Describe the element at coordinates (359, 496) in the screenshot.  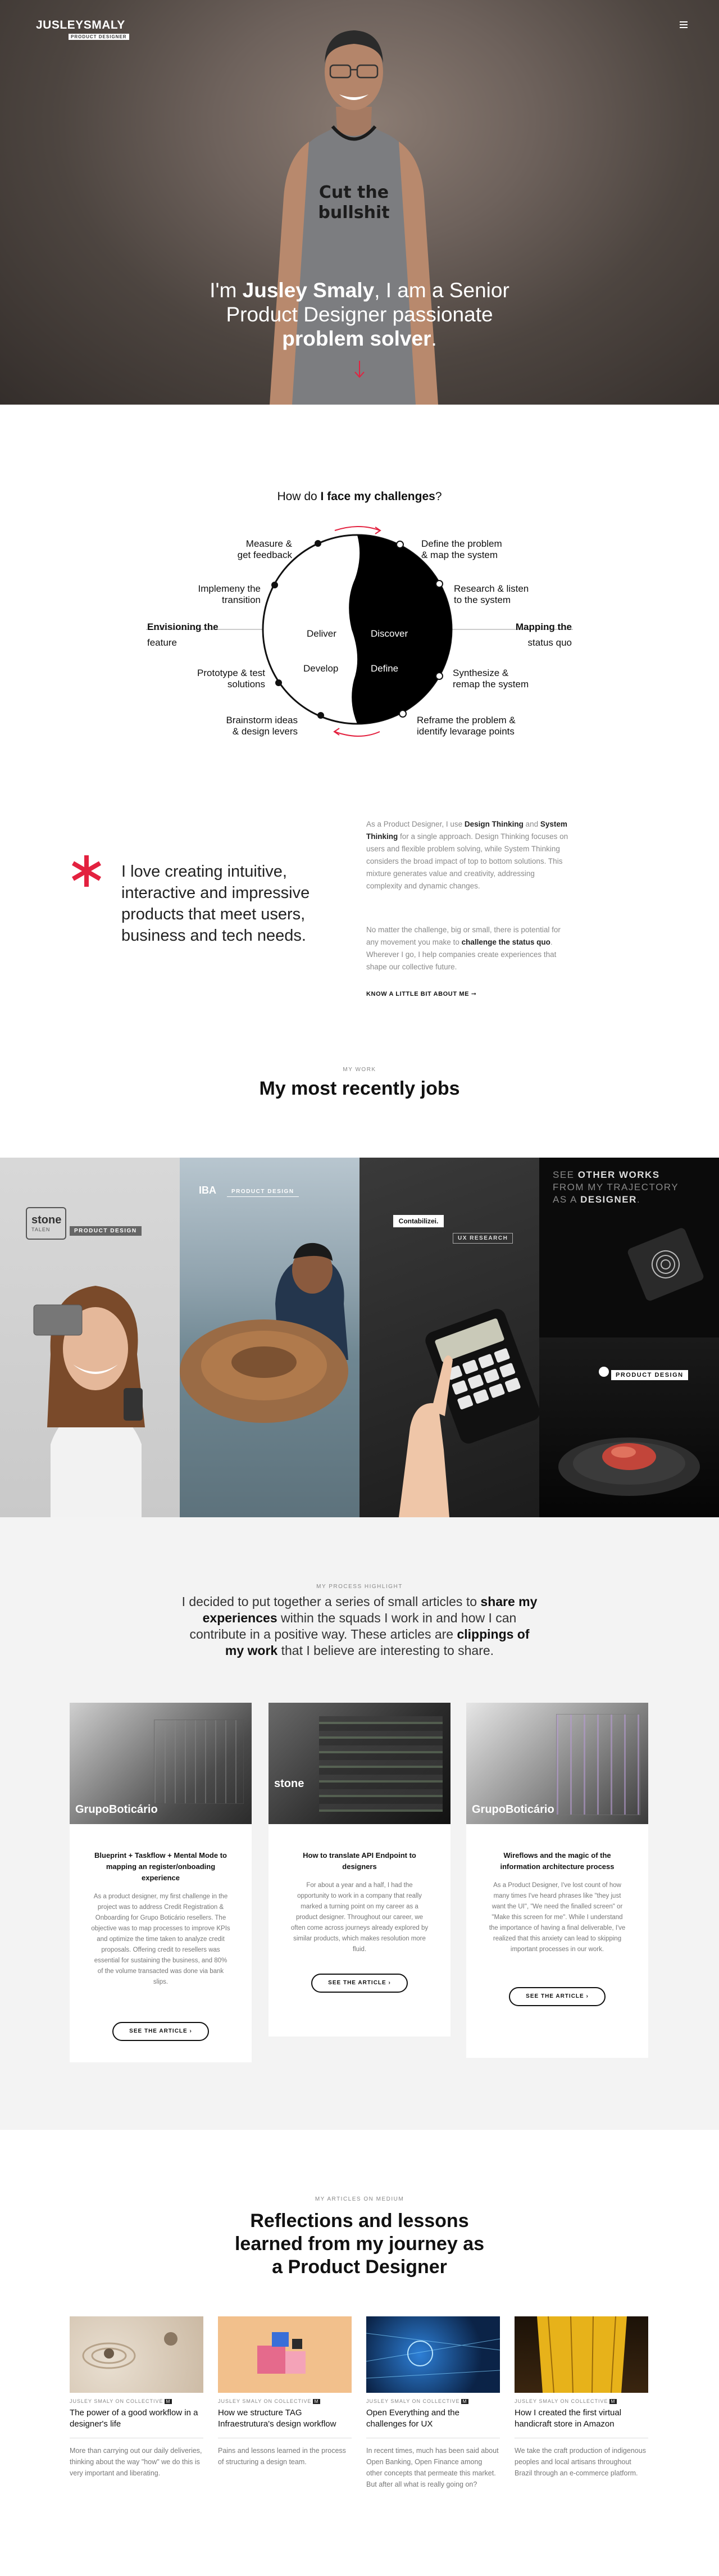
I see `challenges-title: How do I face my challenges?` at that location.